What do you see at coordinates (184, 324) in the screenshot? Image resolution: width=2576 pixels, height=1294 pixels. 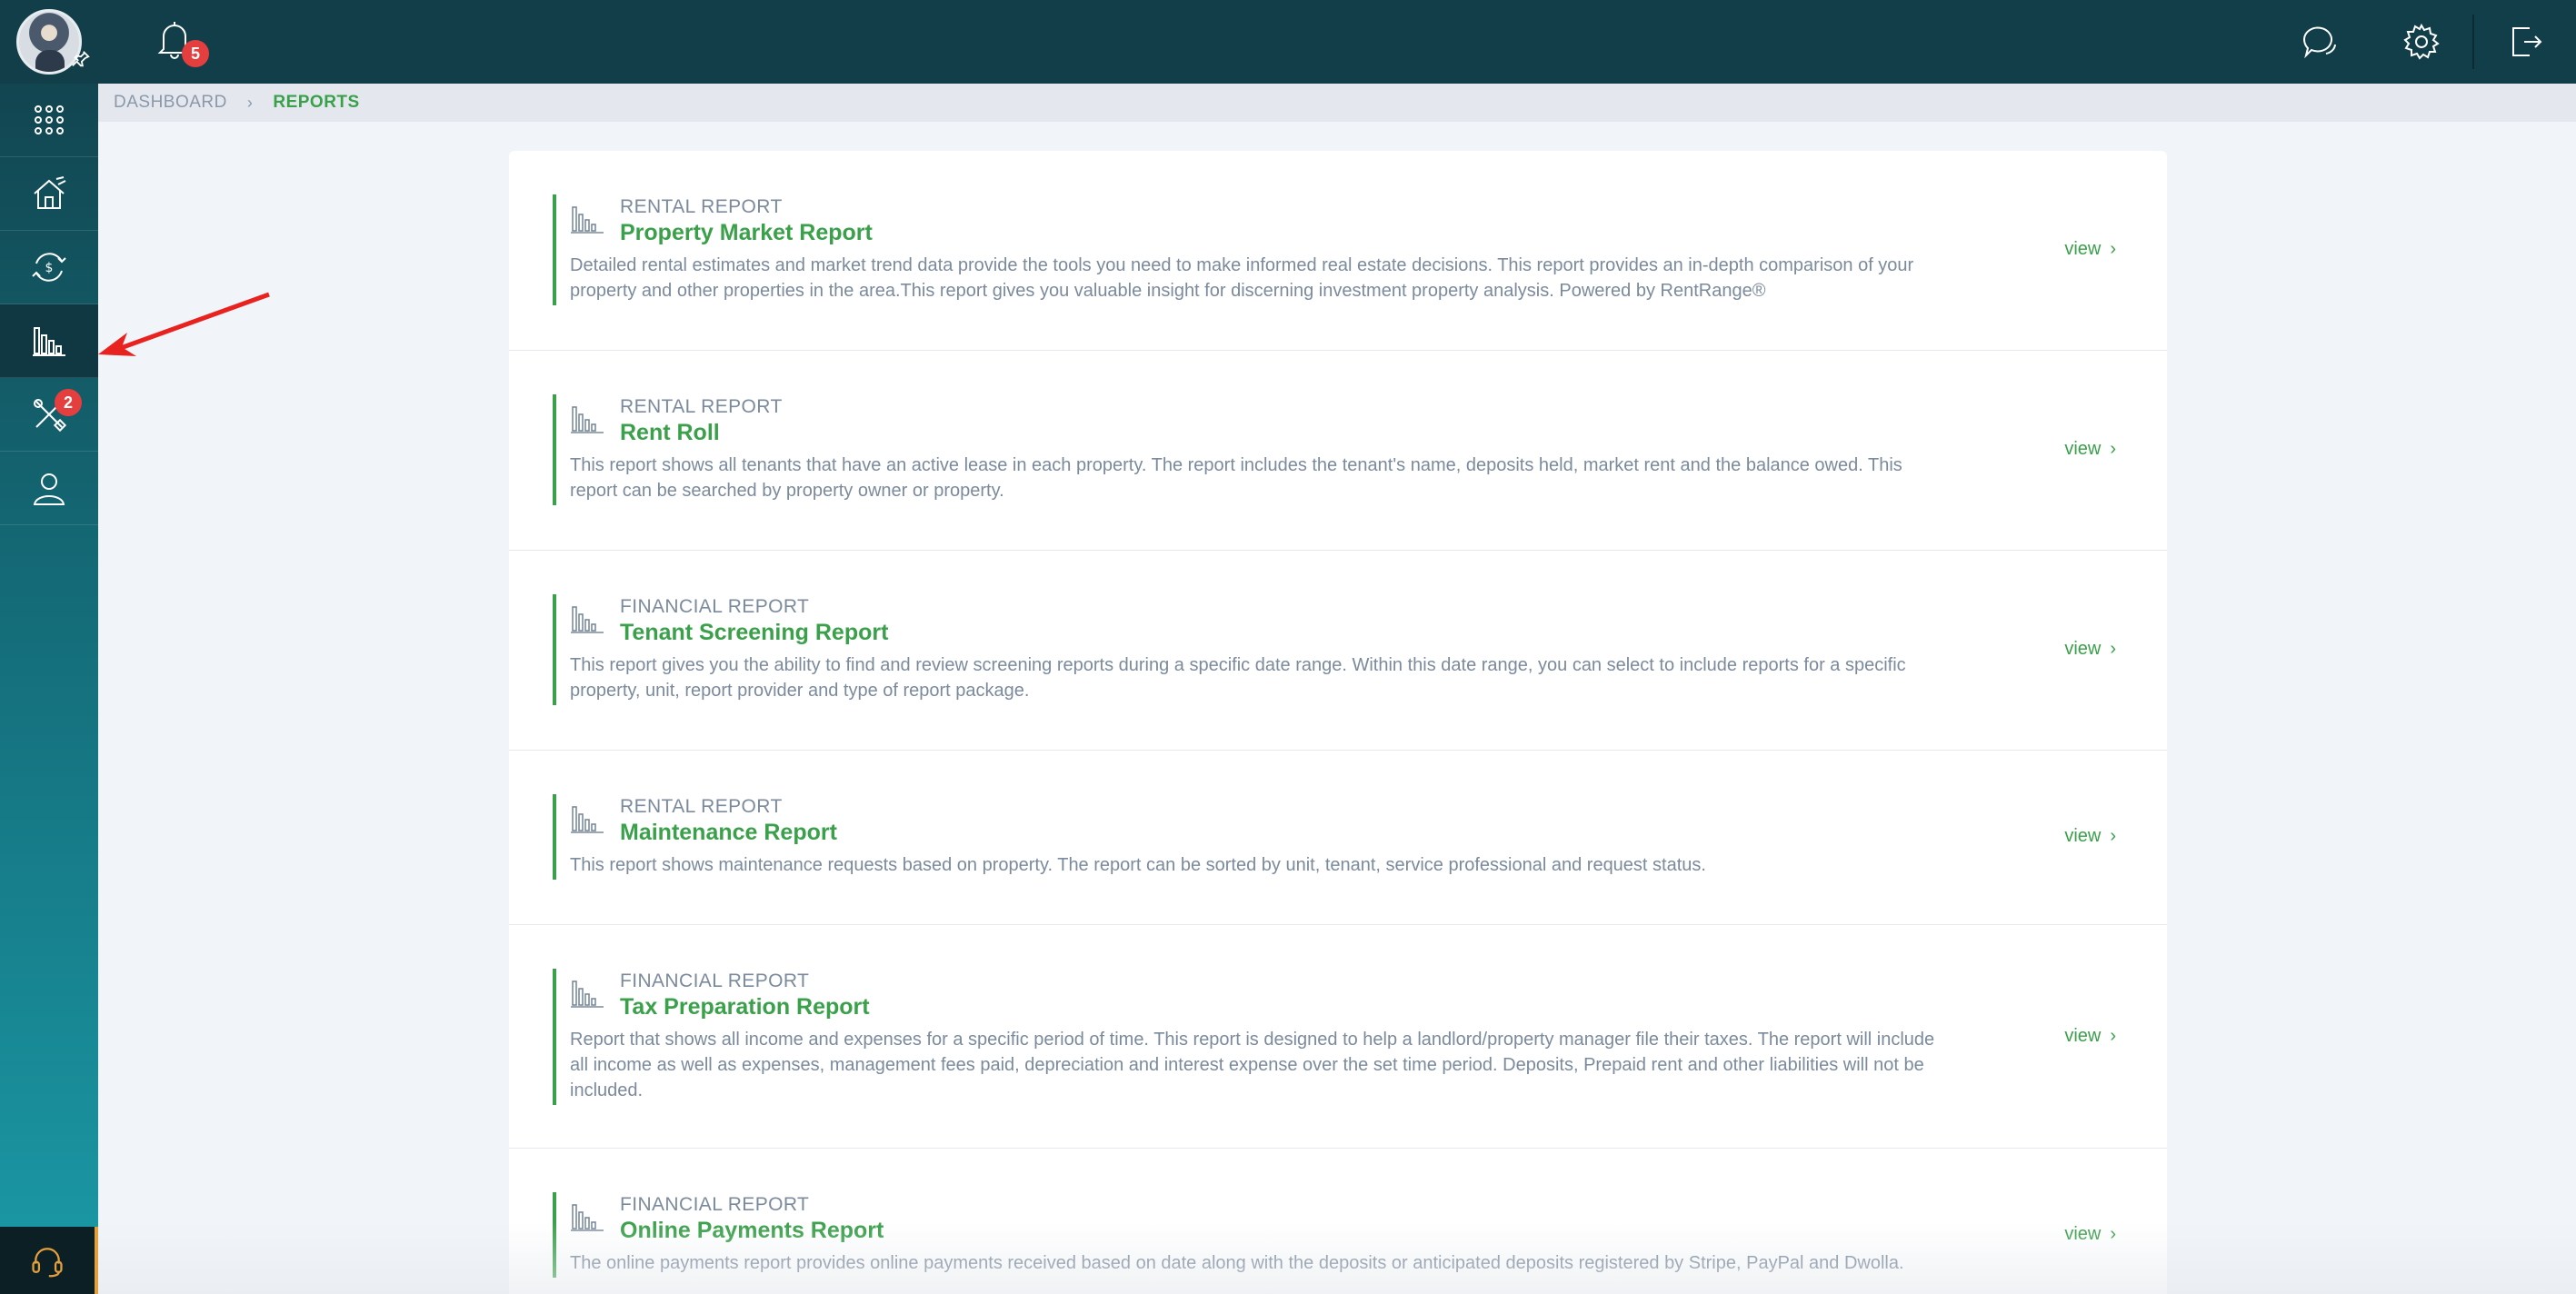 I see `annotation-arrow` at bounding box center [184, 324].